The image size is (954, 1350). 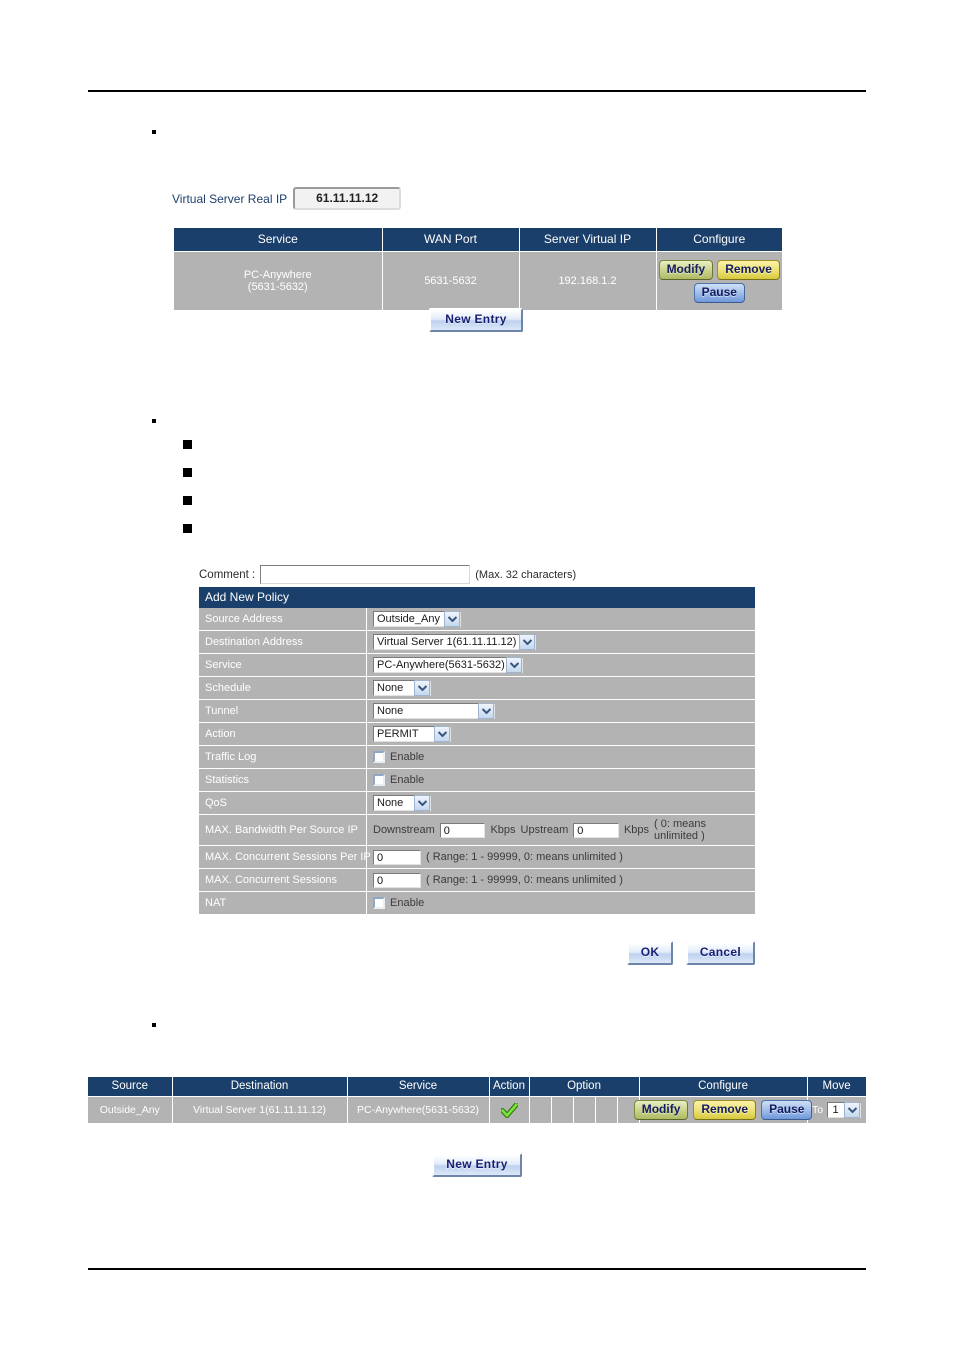 What do you see at coordinates (365, 574) in the screenshot?
I see `comment-input` at bounding box center [365, 574].